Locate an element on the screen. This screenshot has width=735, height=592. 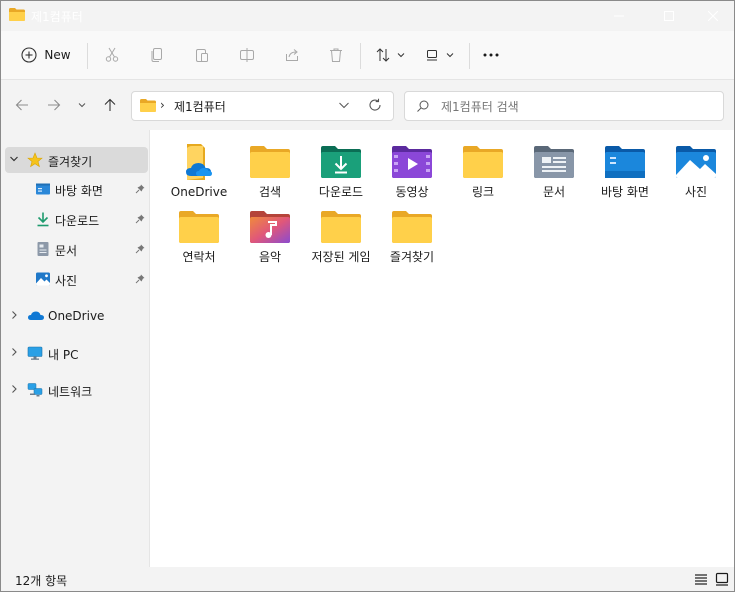
search-input is located at coordinates (576, 107).